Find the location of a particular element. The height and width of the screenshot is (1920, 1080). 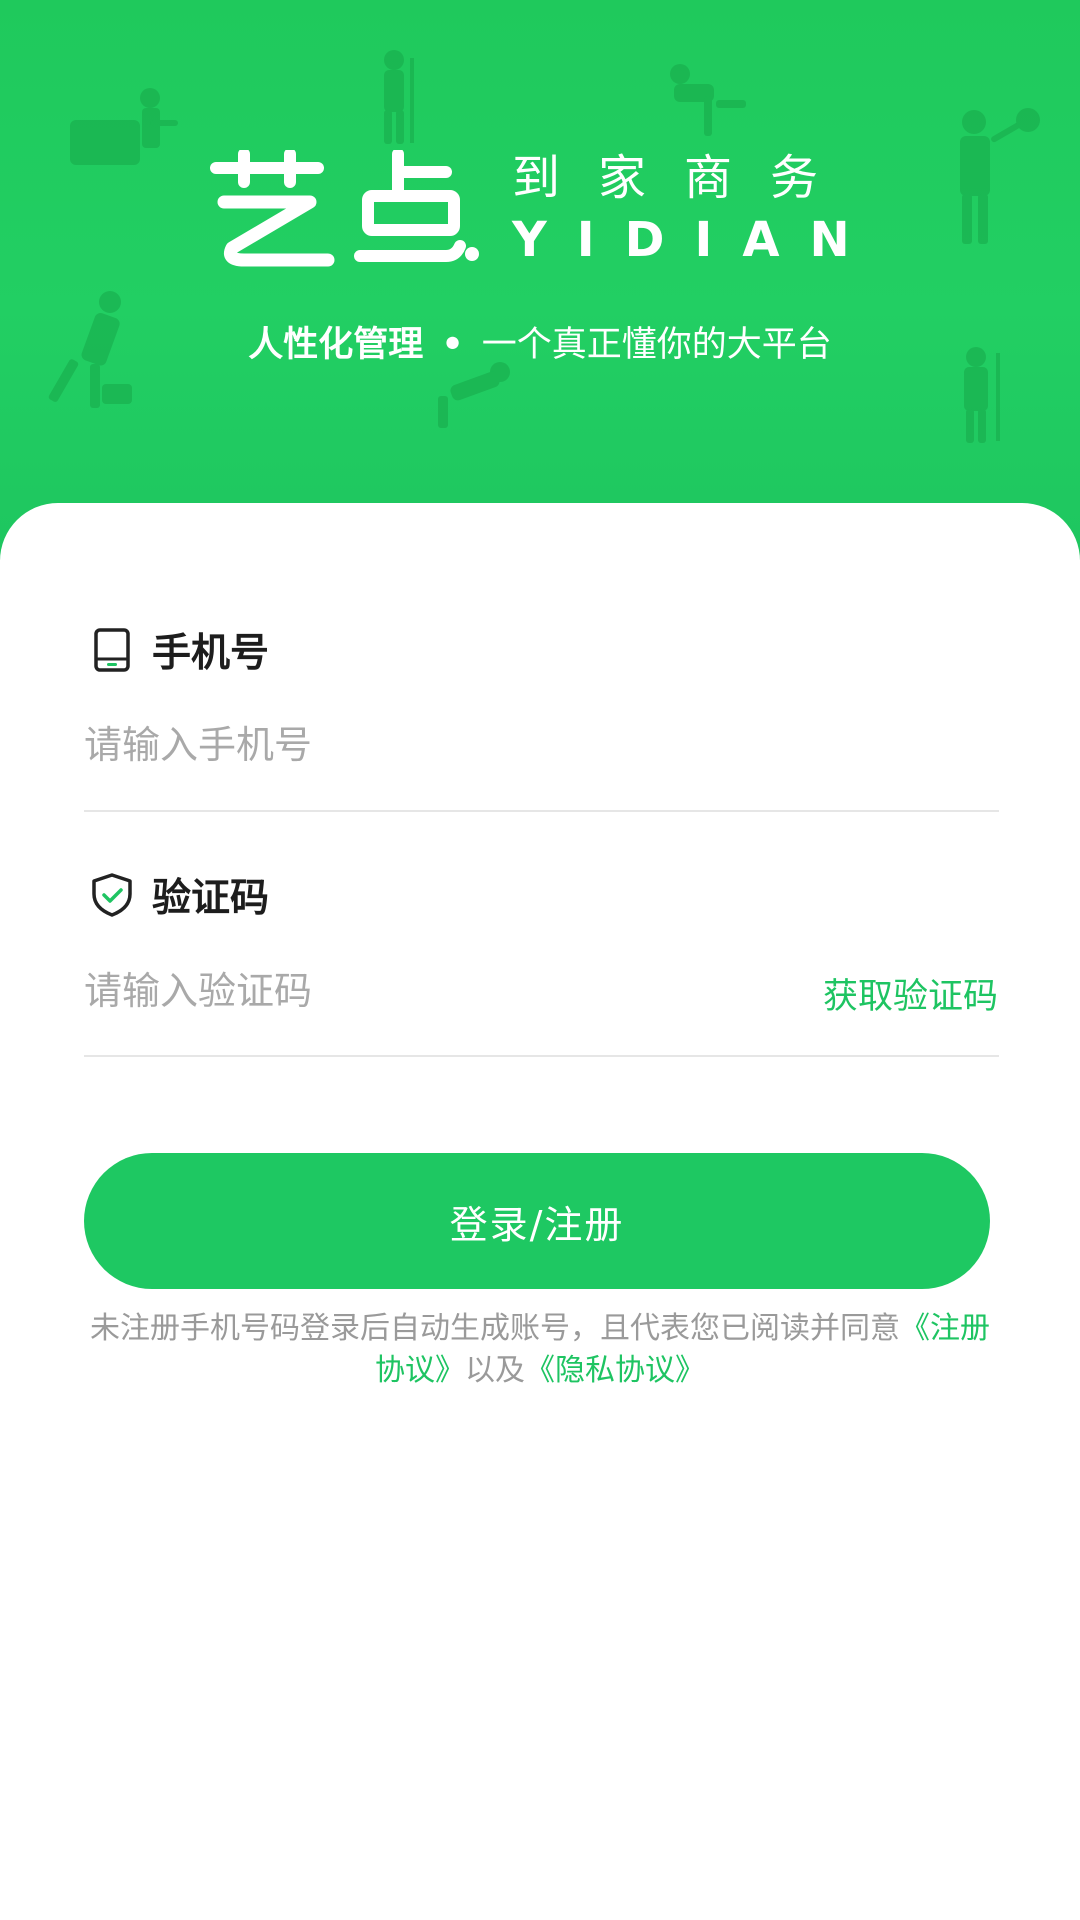

crouching-worker-silhouette-icon is located at coordinates (474, 395).